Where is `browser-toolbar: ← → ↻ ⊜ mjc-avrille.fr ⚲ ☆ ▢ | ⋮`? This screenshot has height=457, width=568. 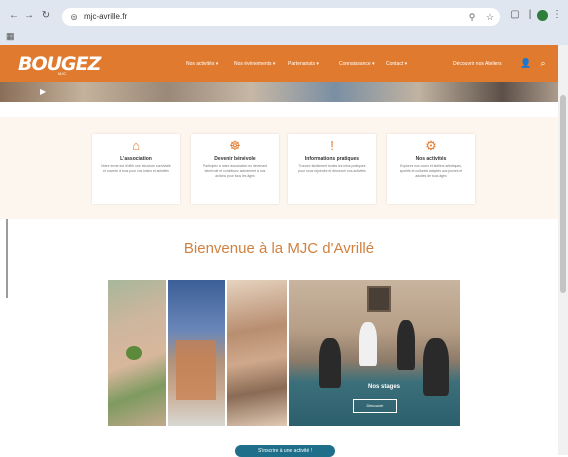 browser-toolbar: ← → ↻ ⊜ mjc-avrille.fr ⚲ ☆ ▢ | ⋮ is located at coordinates (284, 17).